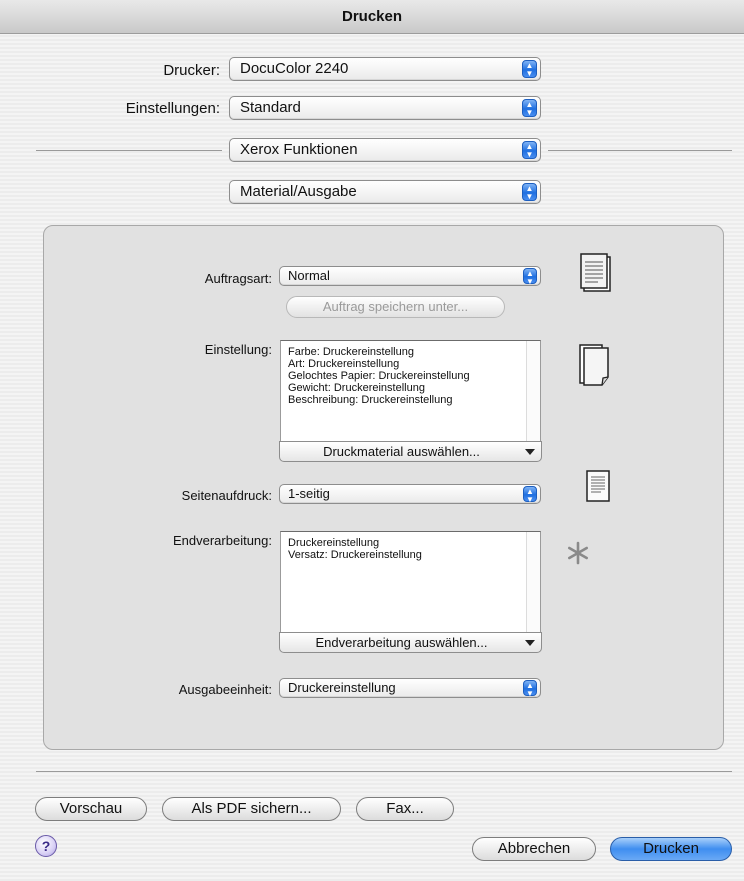  Describe the element at coordinates (410, 688) in the screenshot. I see `output-device-popup: Druckereinstellung ▲ ▼` at that location.